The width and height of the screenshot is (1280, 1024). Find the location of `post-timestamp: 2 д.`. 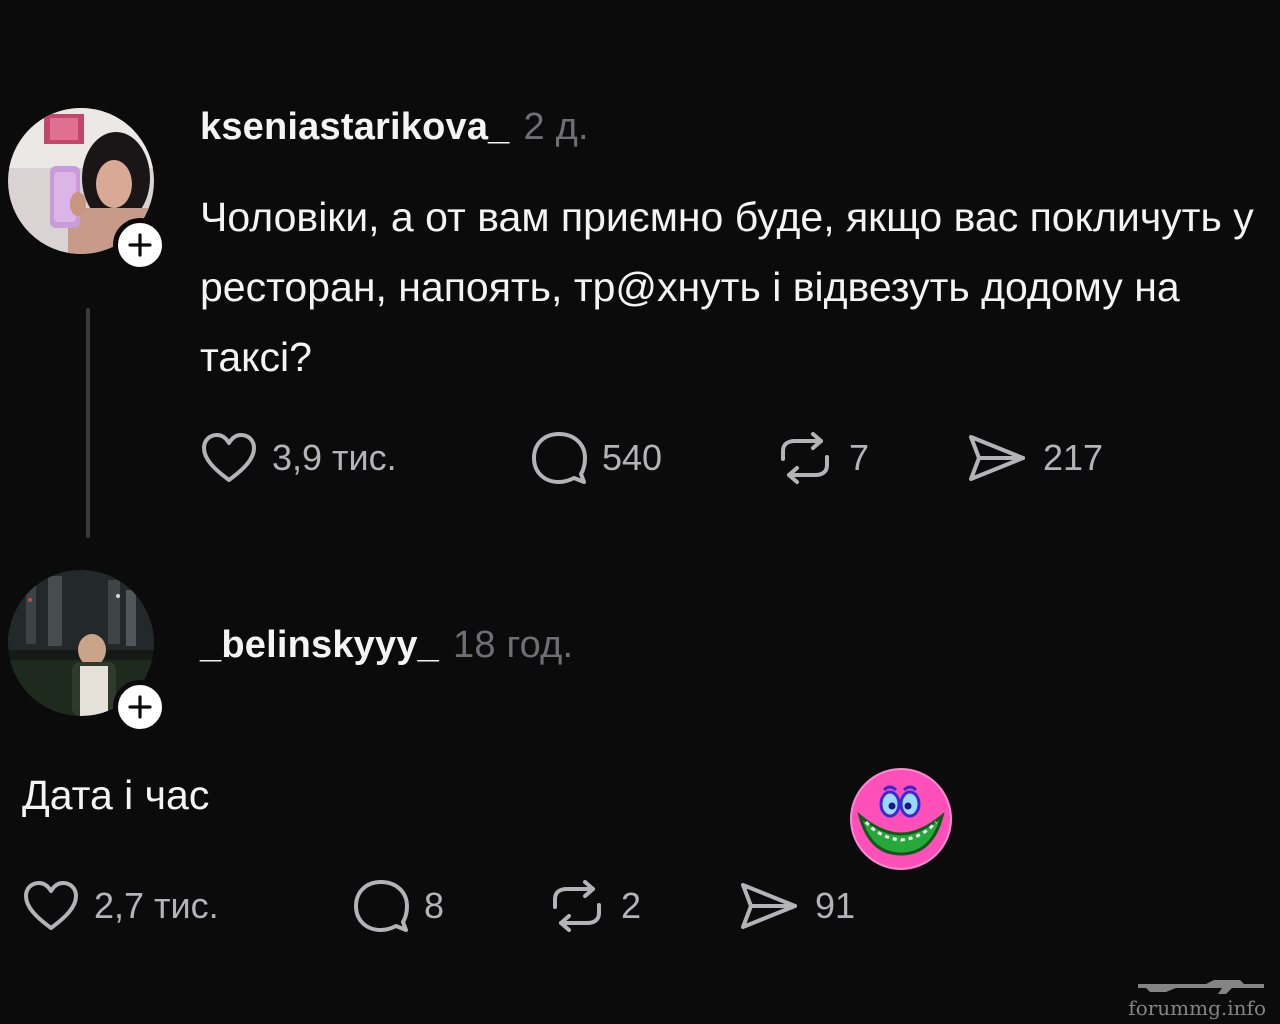

post-timestamp: 2 д. is located at coordinates (556, 127).